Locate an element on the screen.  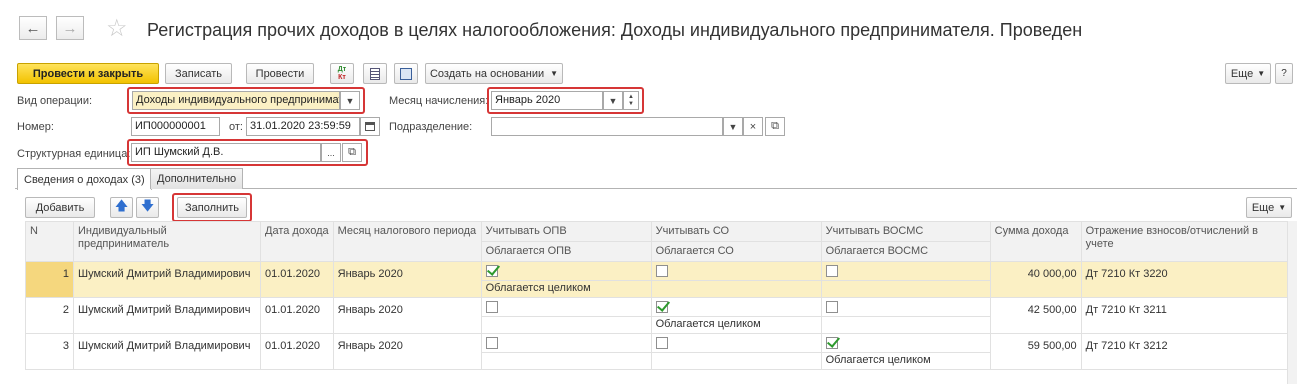
move-up-button: 🡅 is located at coordinates (121, 207).